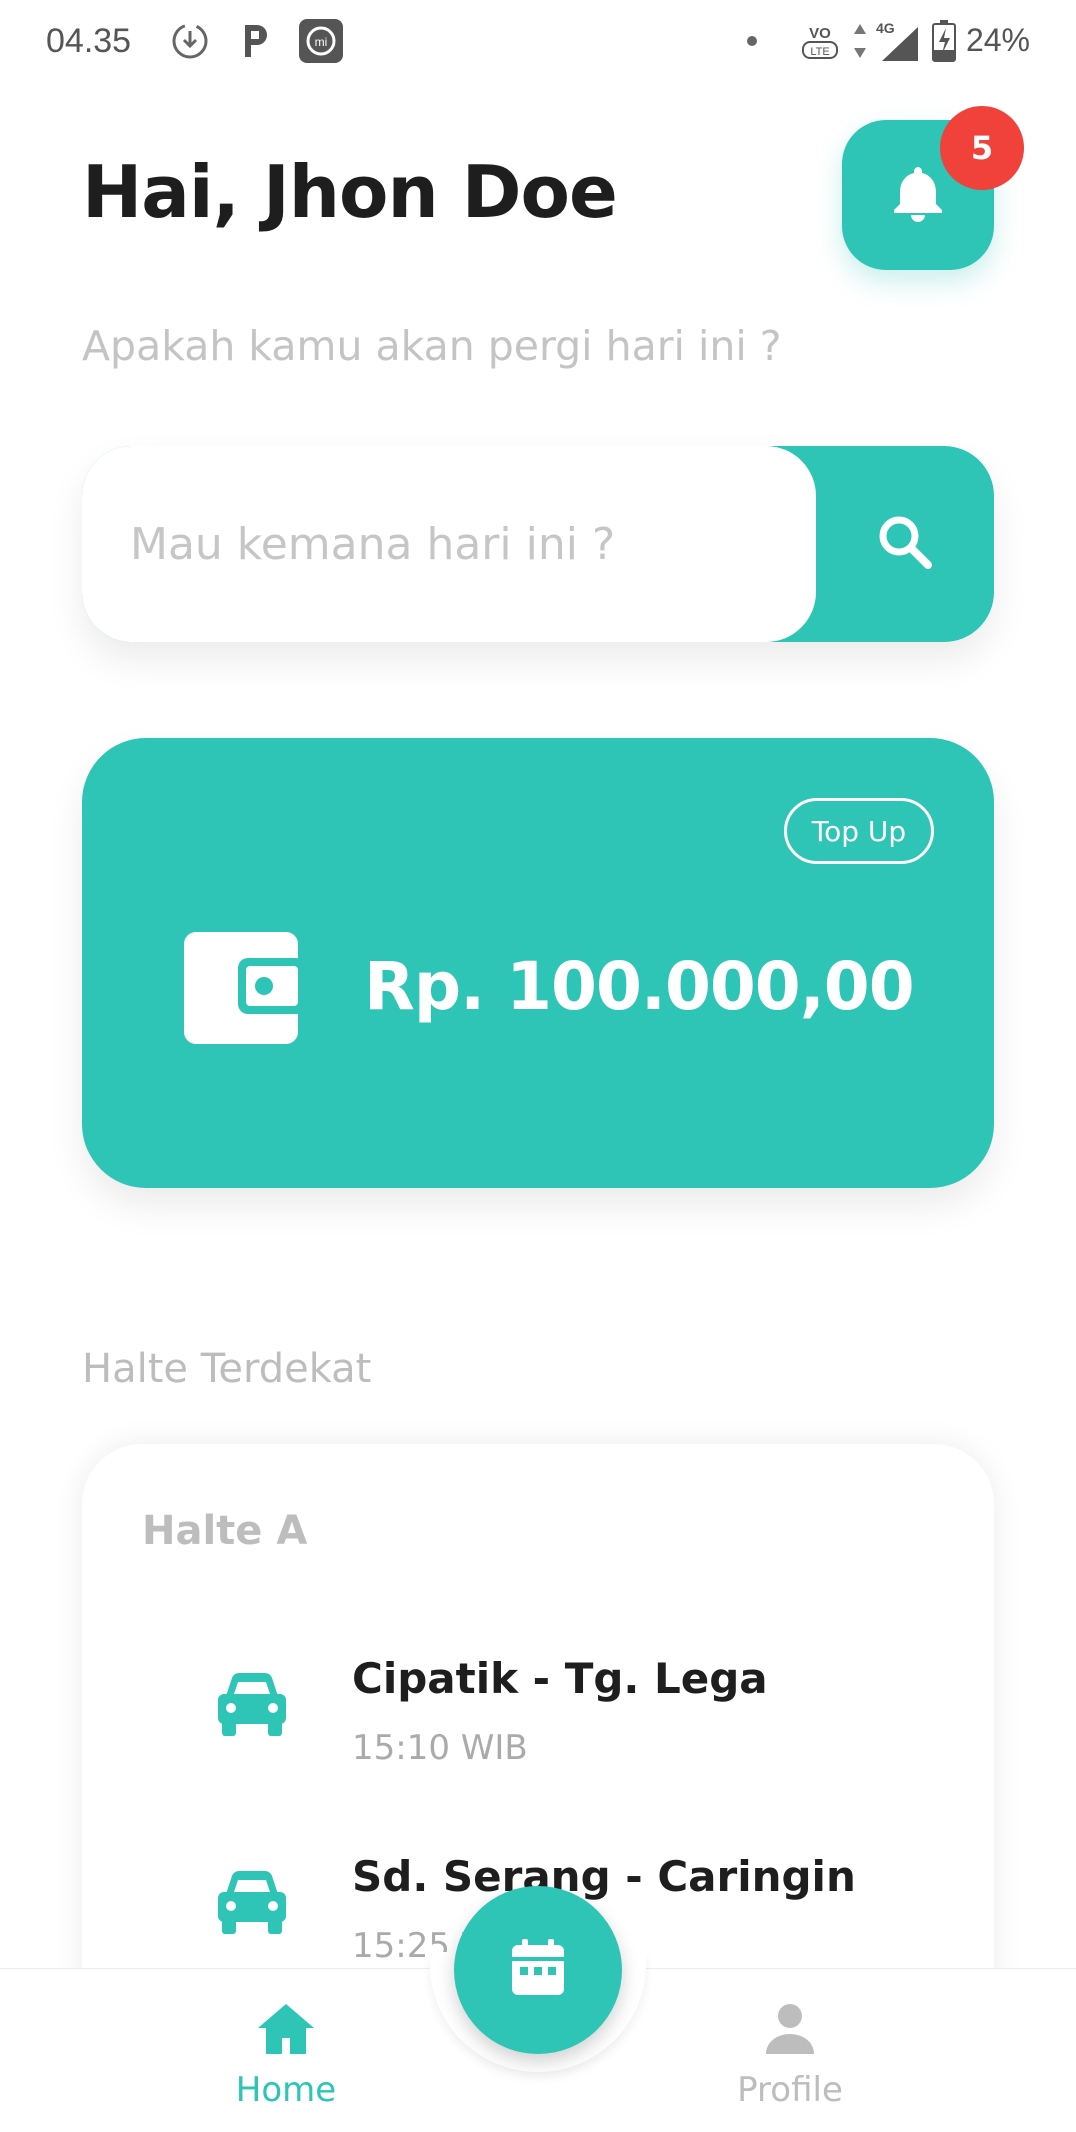  What do you see at coordinates (432, 346) in the screenshot?
I see `subtitle: Apakah kamu akan pergi hari ini ?` at bounding box center [432, 346].